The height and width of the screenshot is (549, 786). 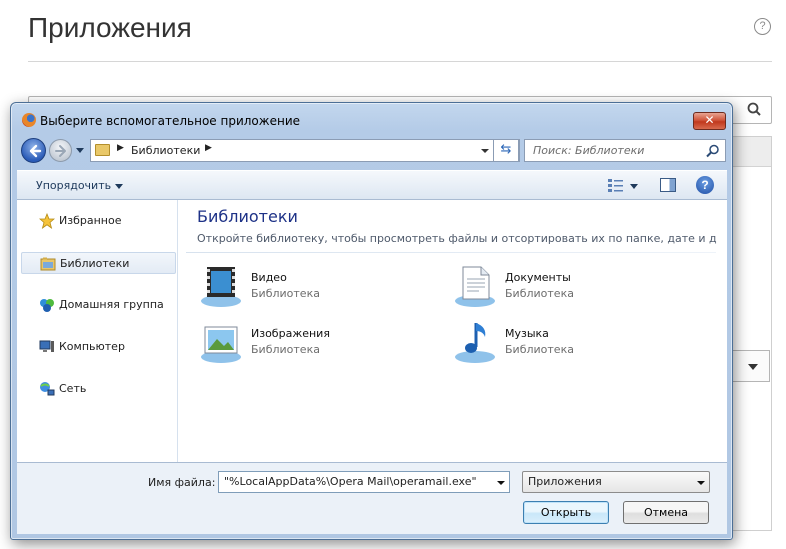 I want to click on firefox-icon, so click(x=29, y=120).